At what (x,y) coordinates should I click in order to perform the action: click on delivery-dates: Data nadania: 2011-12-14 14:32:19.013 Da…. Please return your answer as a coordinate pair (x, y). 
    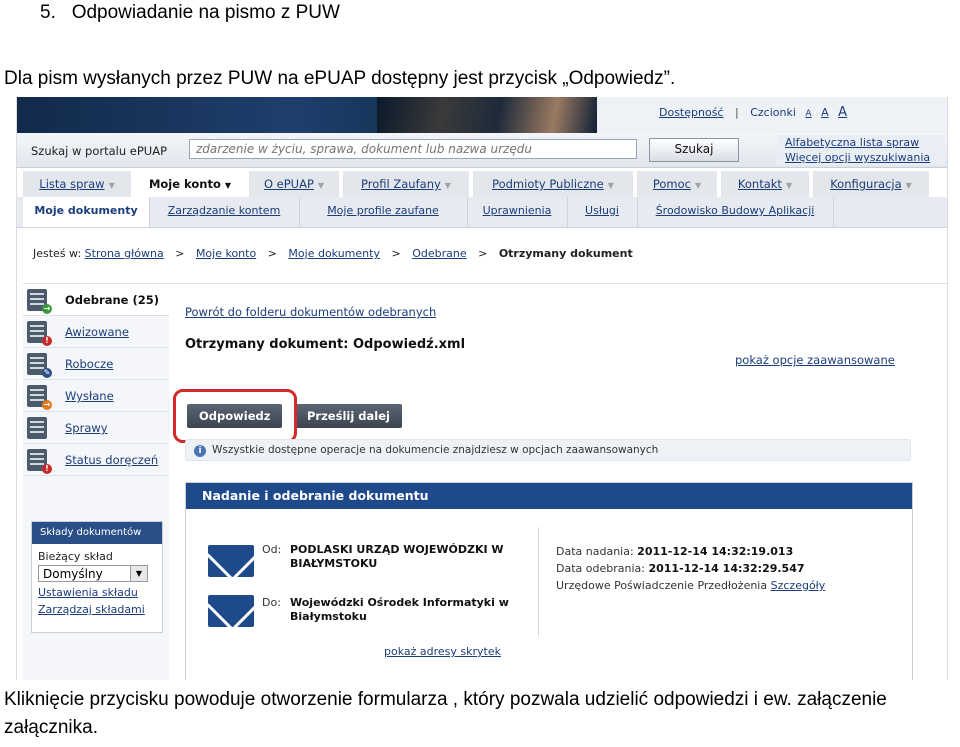
    Looking at the image, I should click on (690, 568).